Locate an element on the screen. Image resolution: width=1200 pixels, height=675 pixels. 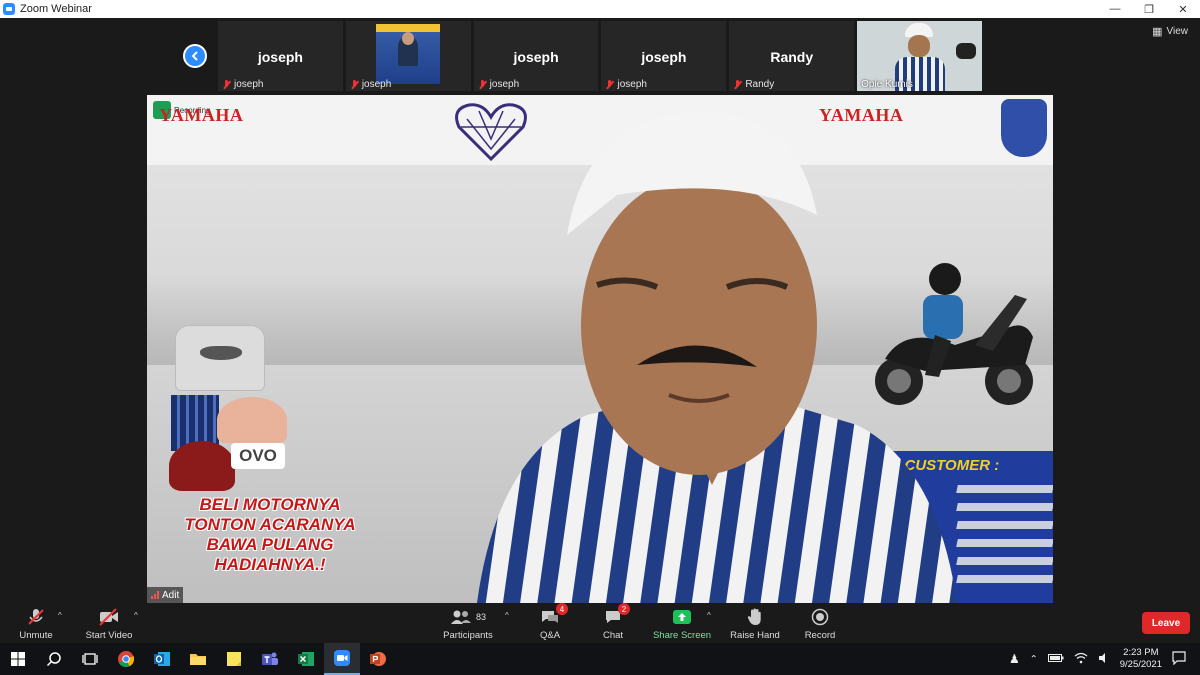
battery-icon is located at coordinates (1055, 659).